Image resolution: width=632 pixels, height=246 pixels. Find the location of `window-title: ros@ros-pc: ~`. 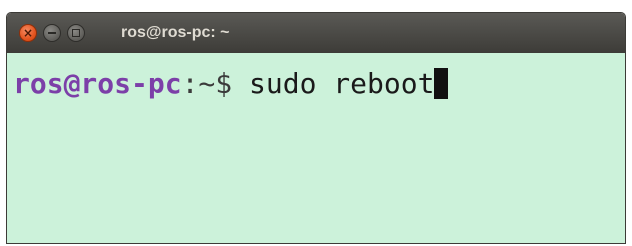

window-title: ros@ros-pc: ~ is located at coordinates (175, 32).